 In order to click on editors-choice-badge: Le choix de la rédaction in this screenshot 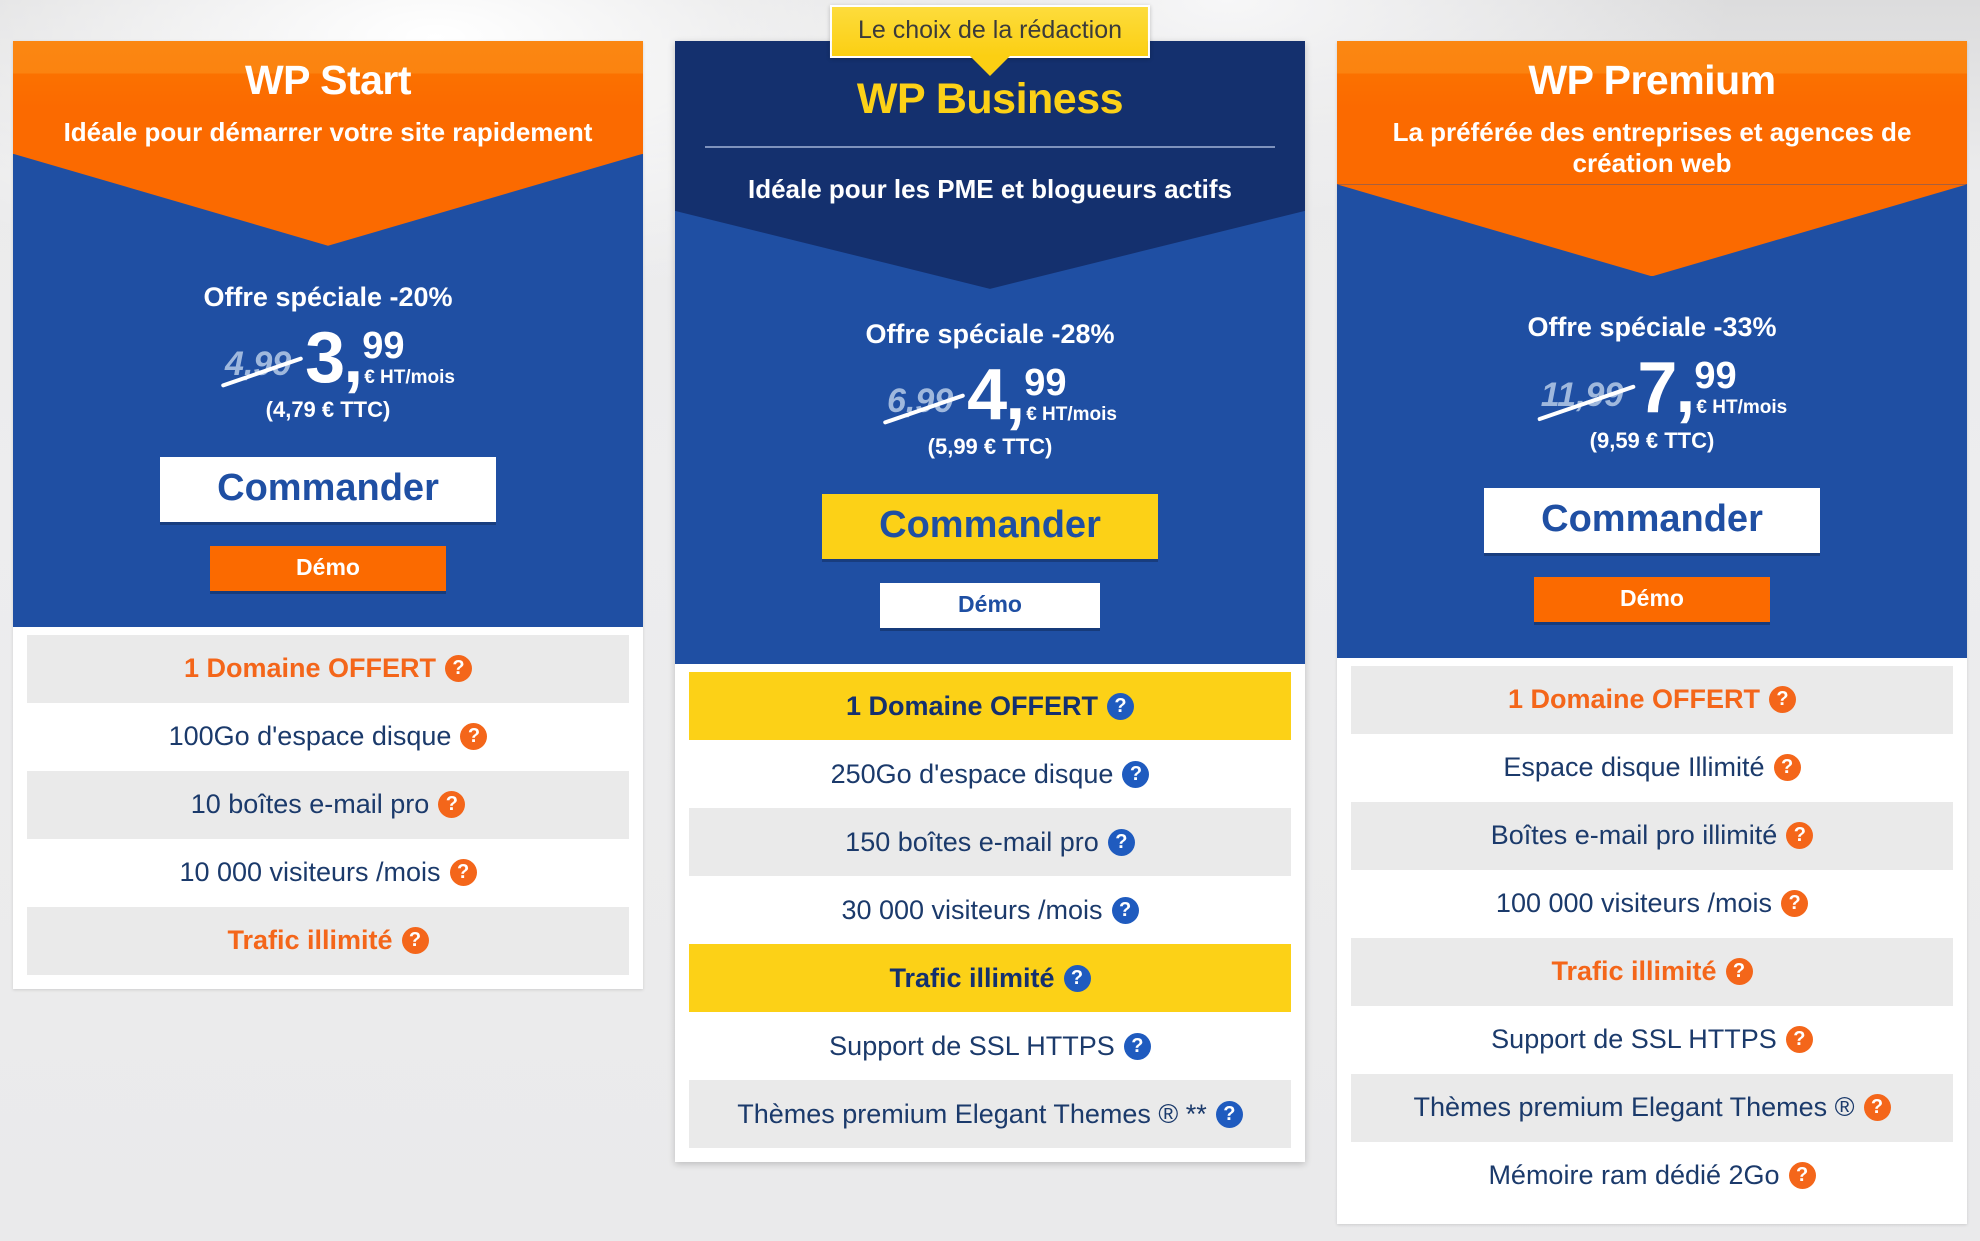, I will do `click(990, 40)`.